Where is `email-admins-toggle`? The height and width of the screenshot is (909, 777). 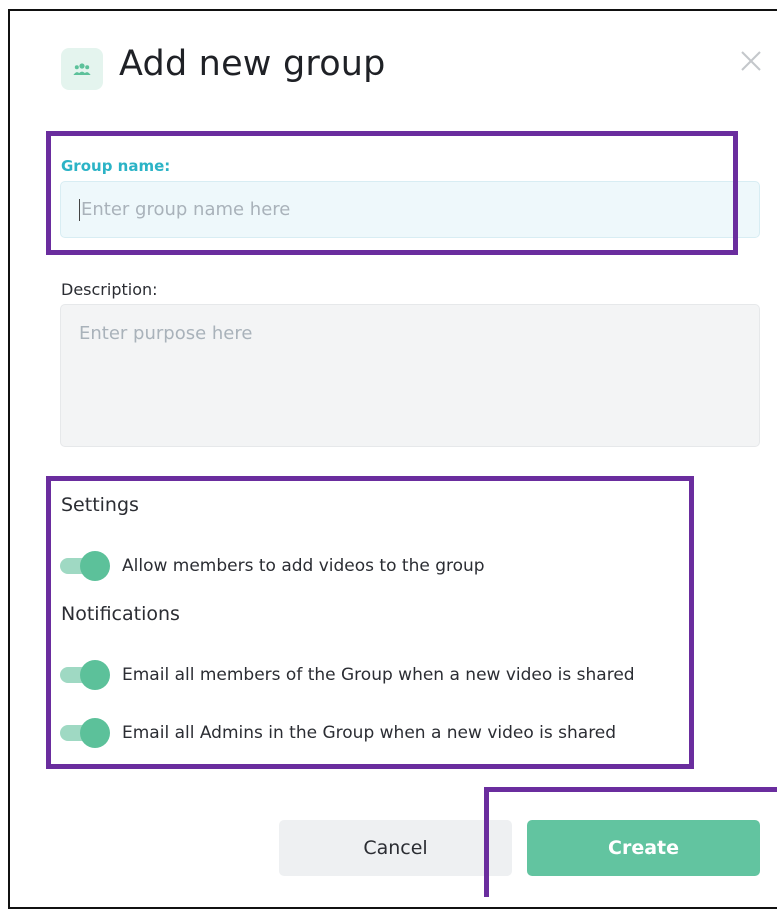 email-admins-toggle is located at coordinates (85, 733).